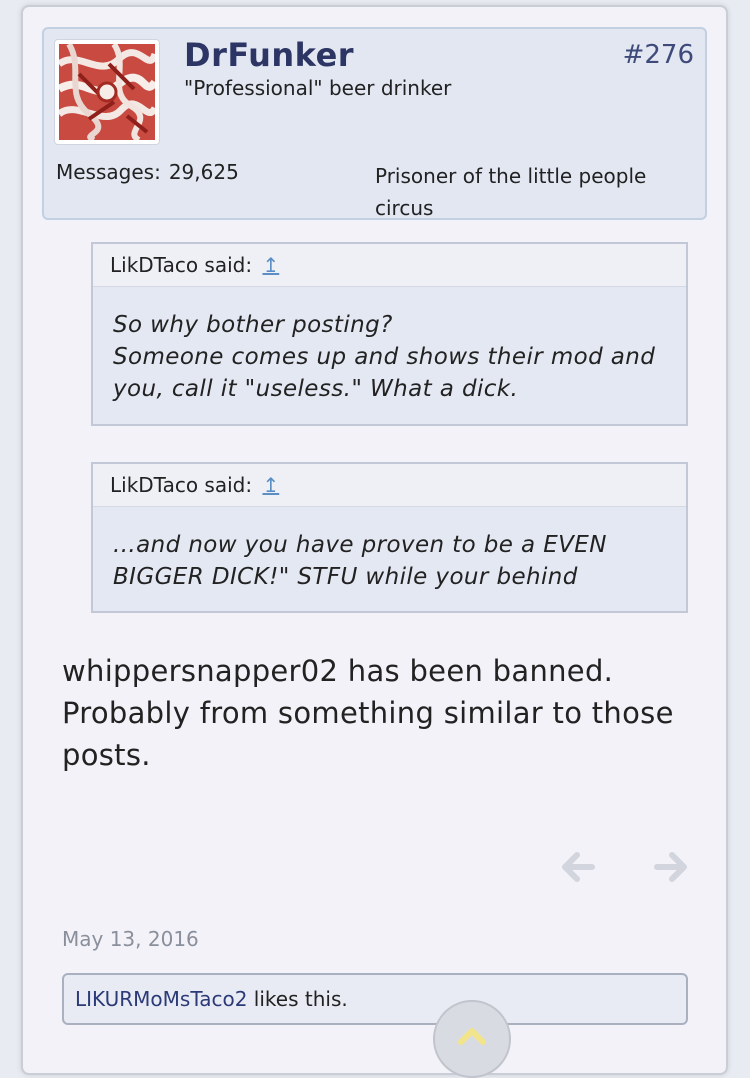  What do you see at coordinates (511, 192) in the screenshot?
I see `custom-title: Prisoner of the little people circus` at bounding box center [511, 192].